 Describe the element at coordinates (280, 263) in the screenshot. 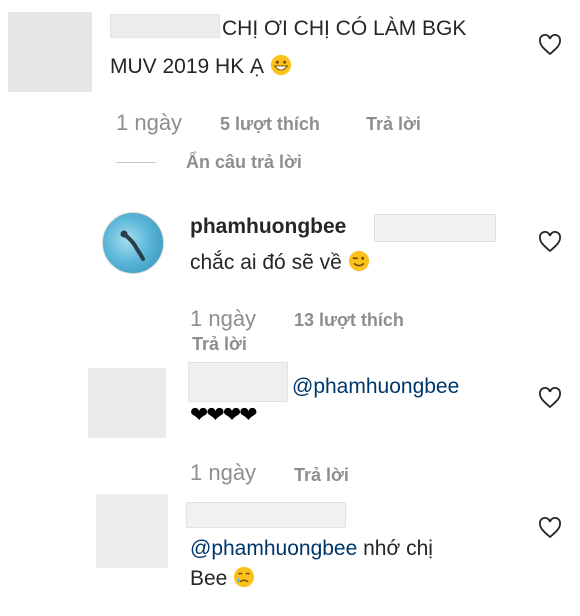

I see `comment-text: chắc ai đó sẽ về` at that location.